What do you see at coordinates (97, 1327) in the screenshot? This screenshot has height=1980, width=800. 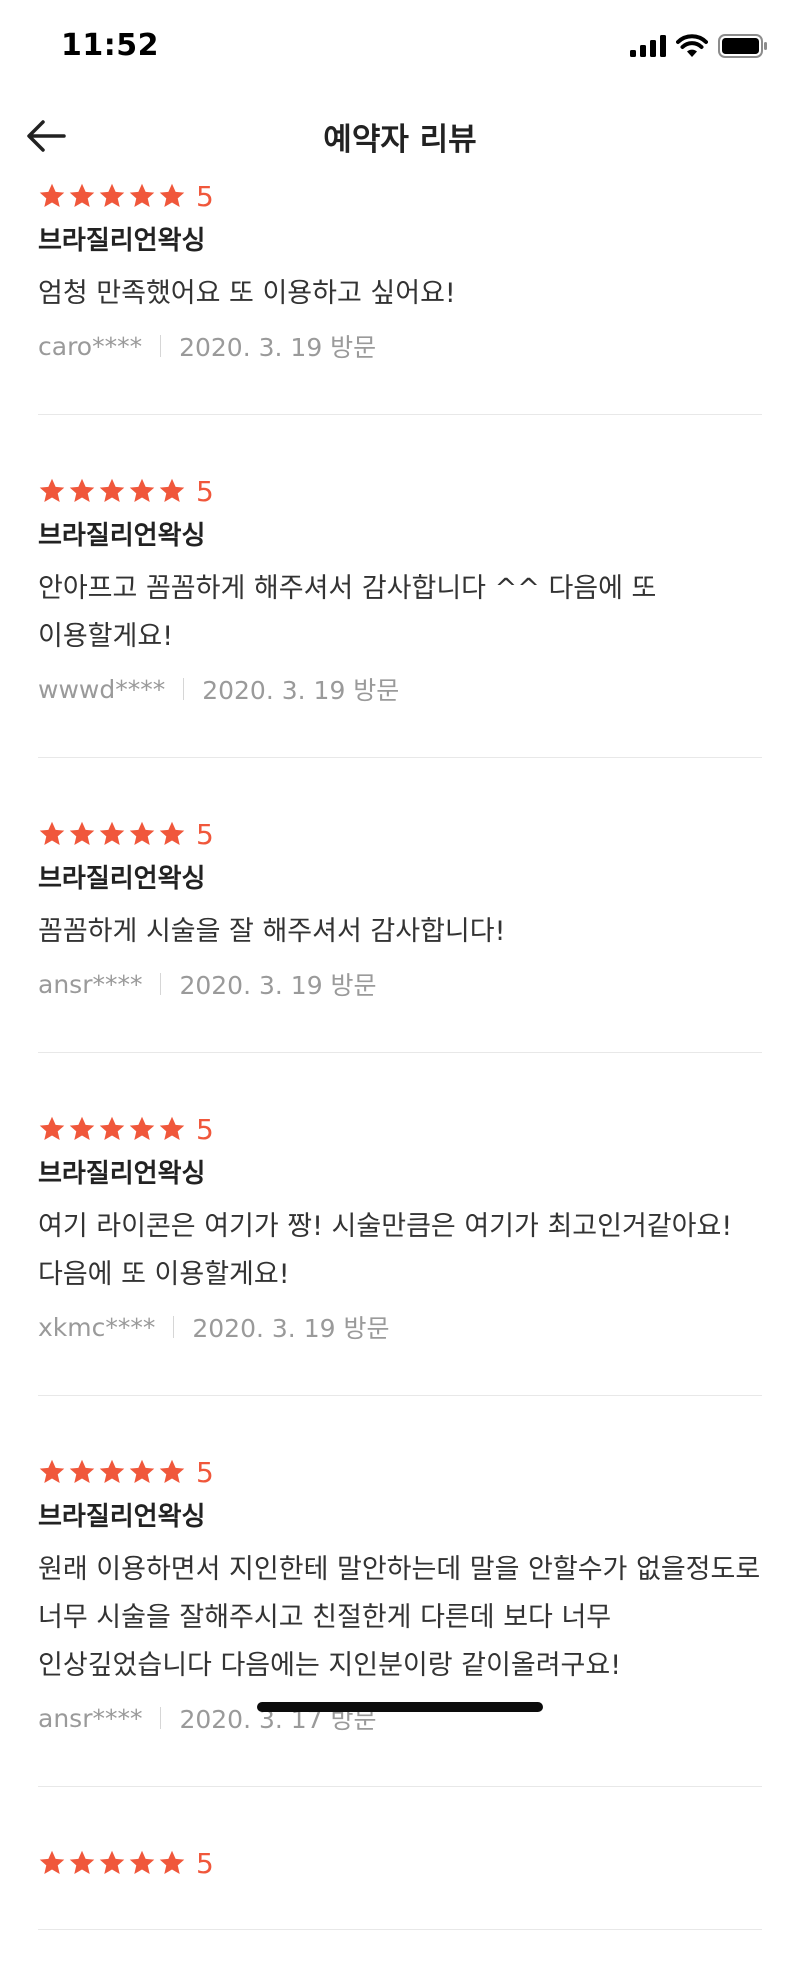 I see `reviewer-id: xkmc****` at bounding box center [97, 1327].